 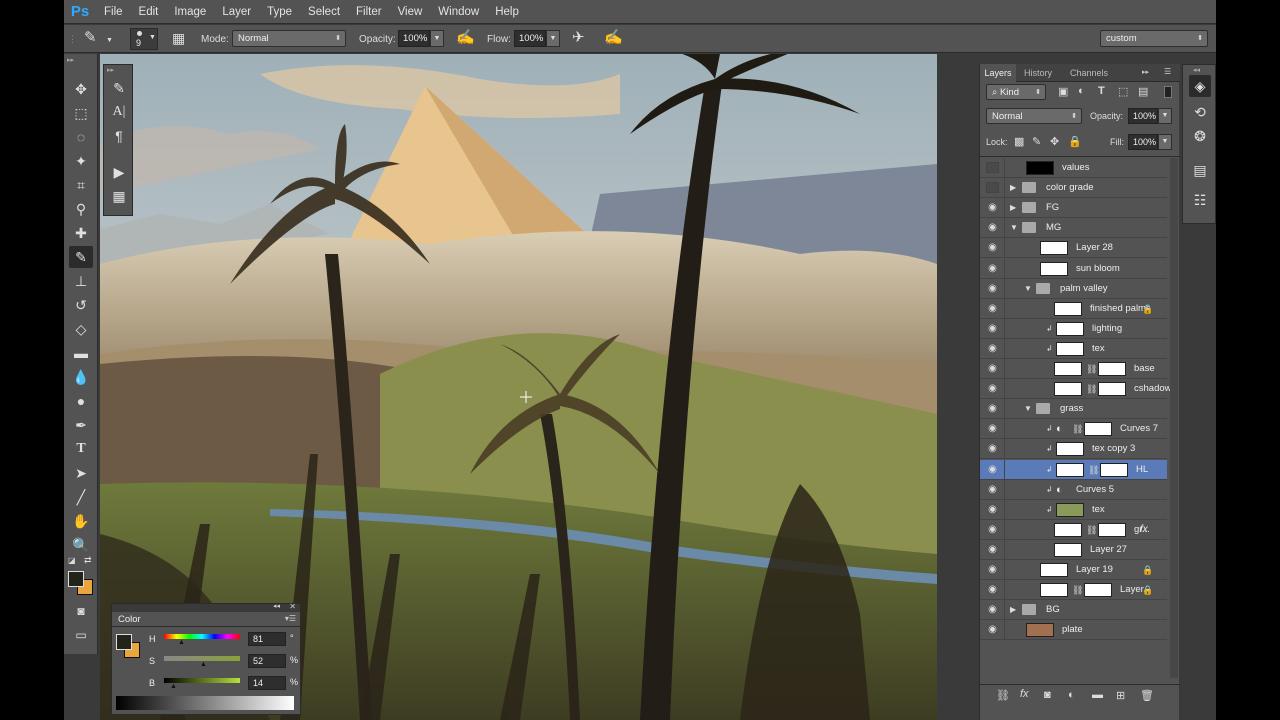 I want to click on close-icon: ✕, so click(x=292, y=606).